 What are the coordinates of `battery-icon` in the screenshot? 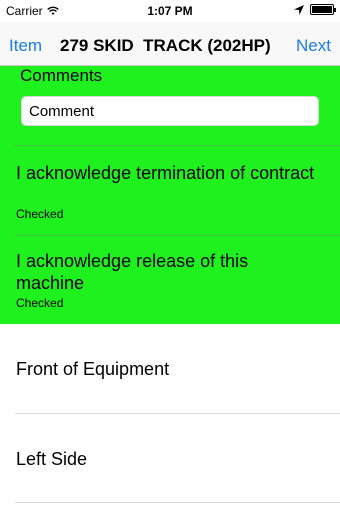 It's located at (323, 9).